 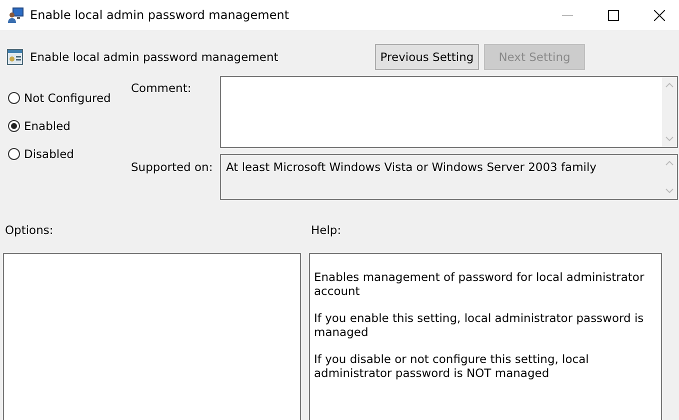 I want to click on options-label: Options:, so click(x=29, y=231).